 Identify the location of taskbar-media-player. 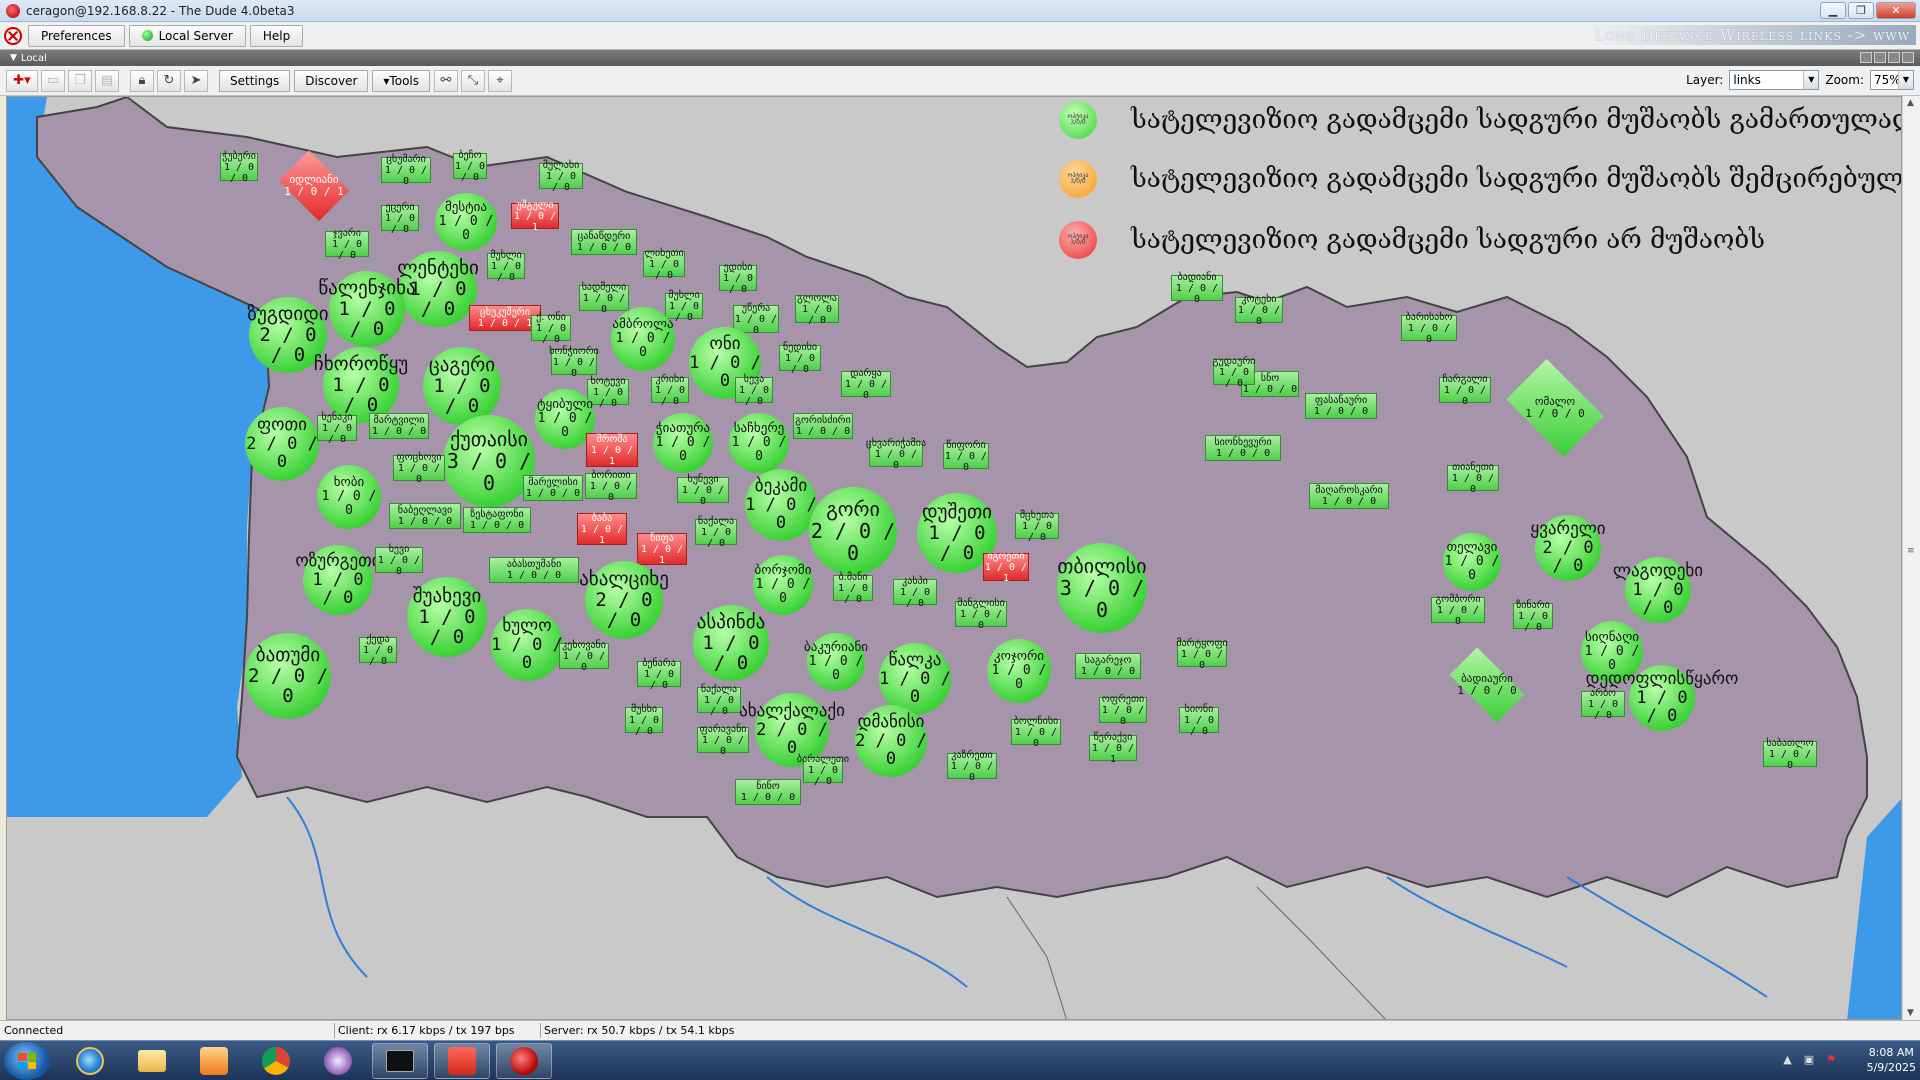
(214, 1061).